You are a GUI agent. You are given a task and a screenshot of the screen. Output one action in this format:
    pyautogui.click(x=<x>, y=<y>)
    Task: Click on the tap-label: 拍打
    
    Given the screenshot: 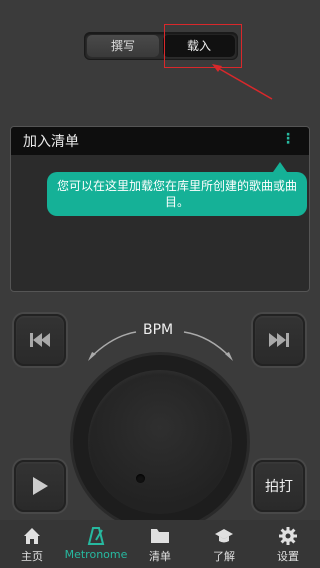 What is the action you would take?
    pyautogui.click(x=279, y=487)
    